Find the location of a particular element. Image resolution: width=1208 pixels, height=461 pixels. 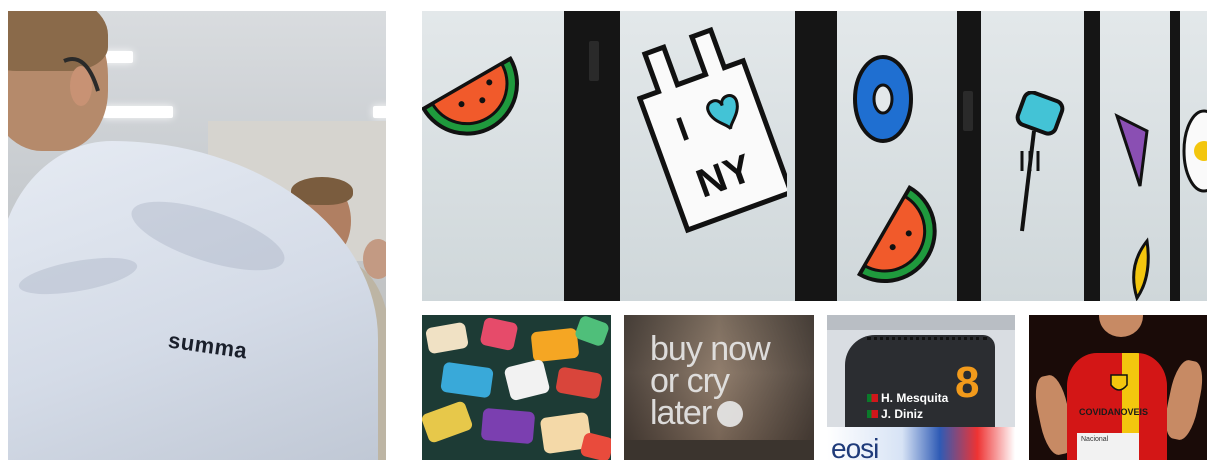

runner-head is located at coordinates (1121, 326).